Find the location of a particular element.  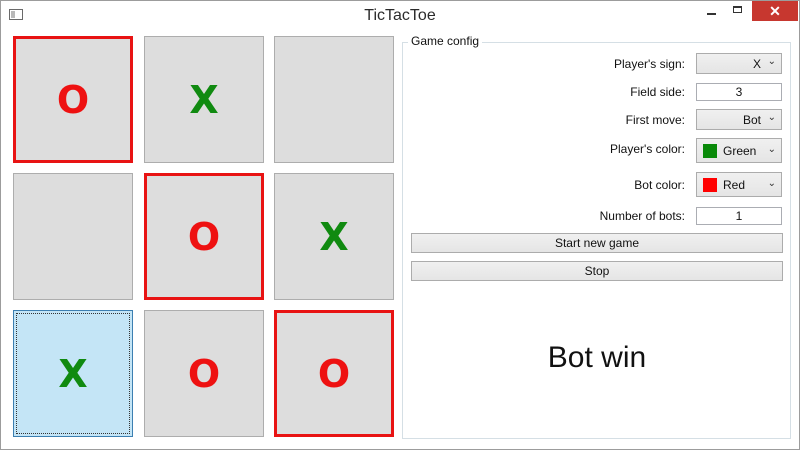

number-of-bots-input: 1 is located at coordinates (739, 216).